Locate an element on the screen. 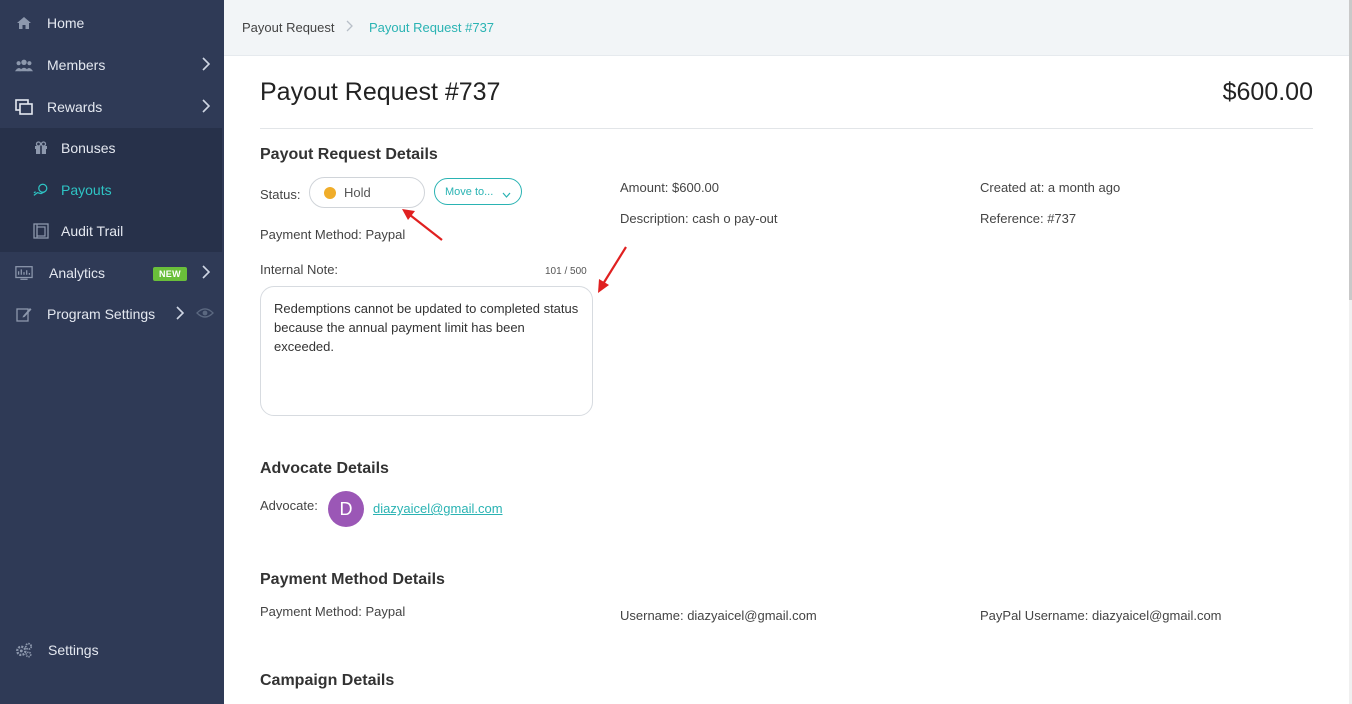  annotation-arrows is located at coordinates (514, 251).